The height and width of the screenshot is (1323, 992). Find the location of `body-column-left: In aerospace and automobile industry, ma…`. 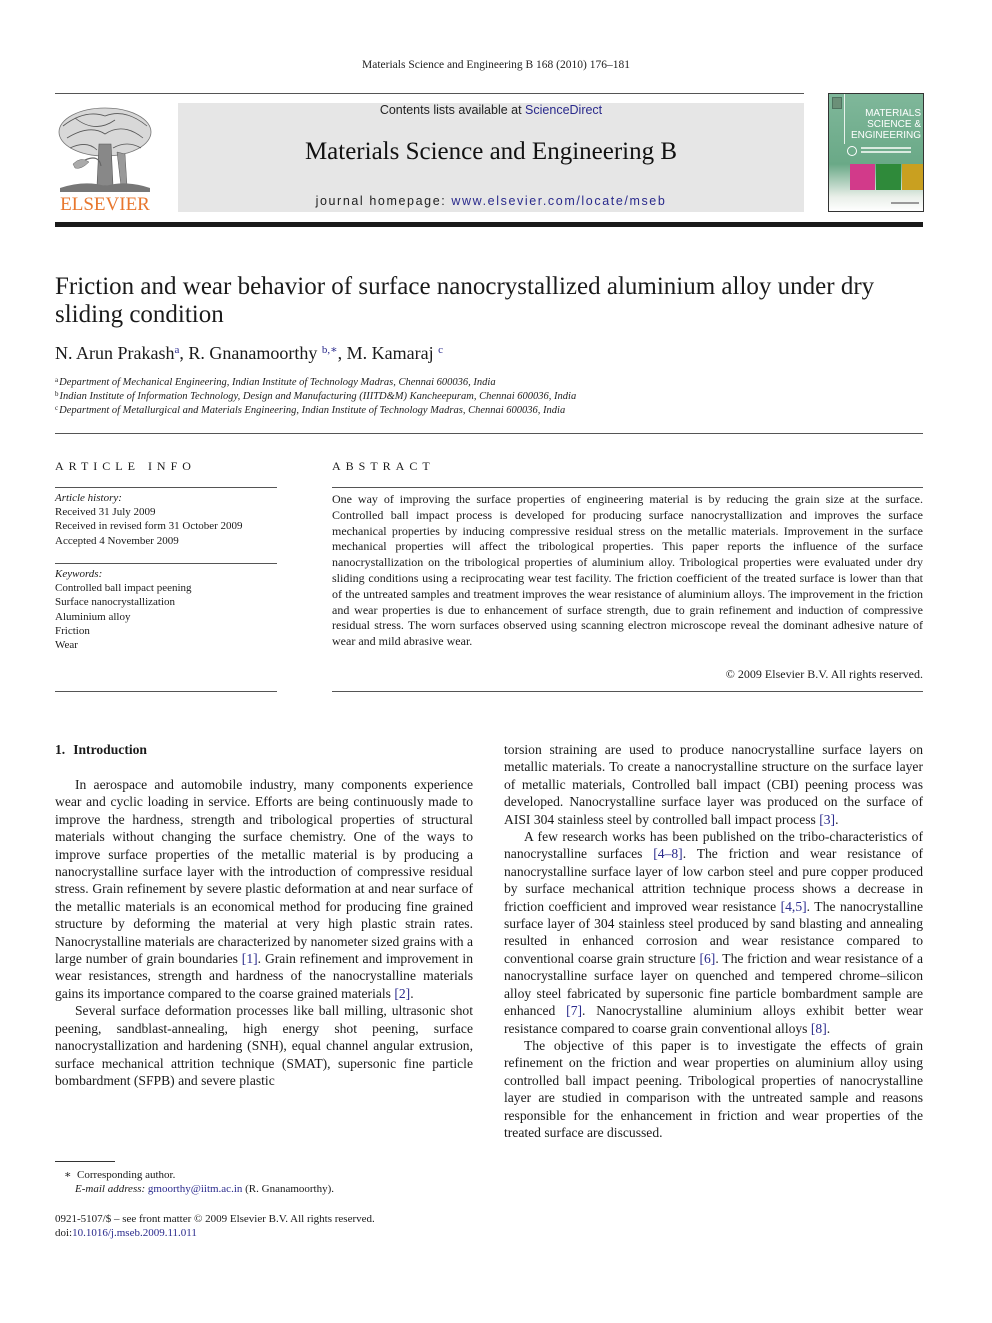

body-column-left: In aerospace and automobile industry, ma… is located at coordinates (264, 932).